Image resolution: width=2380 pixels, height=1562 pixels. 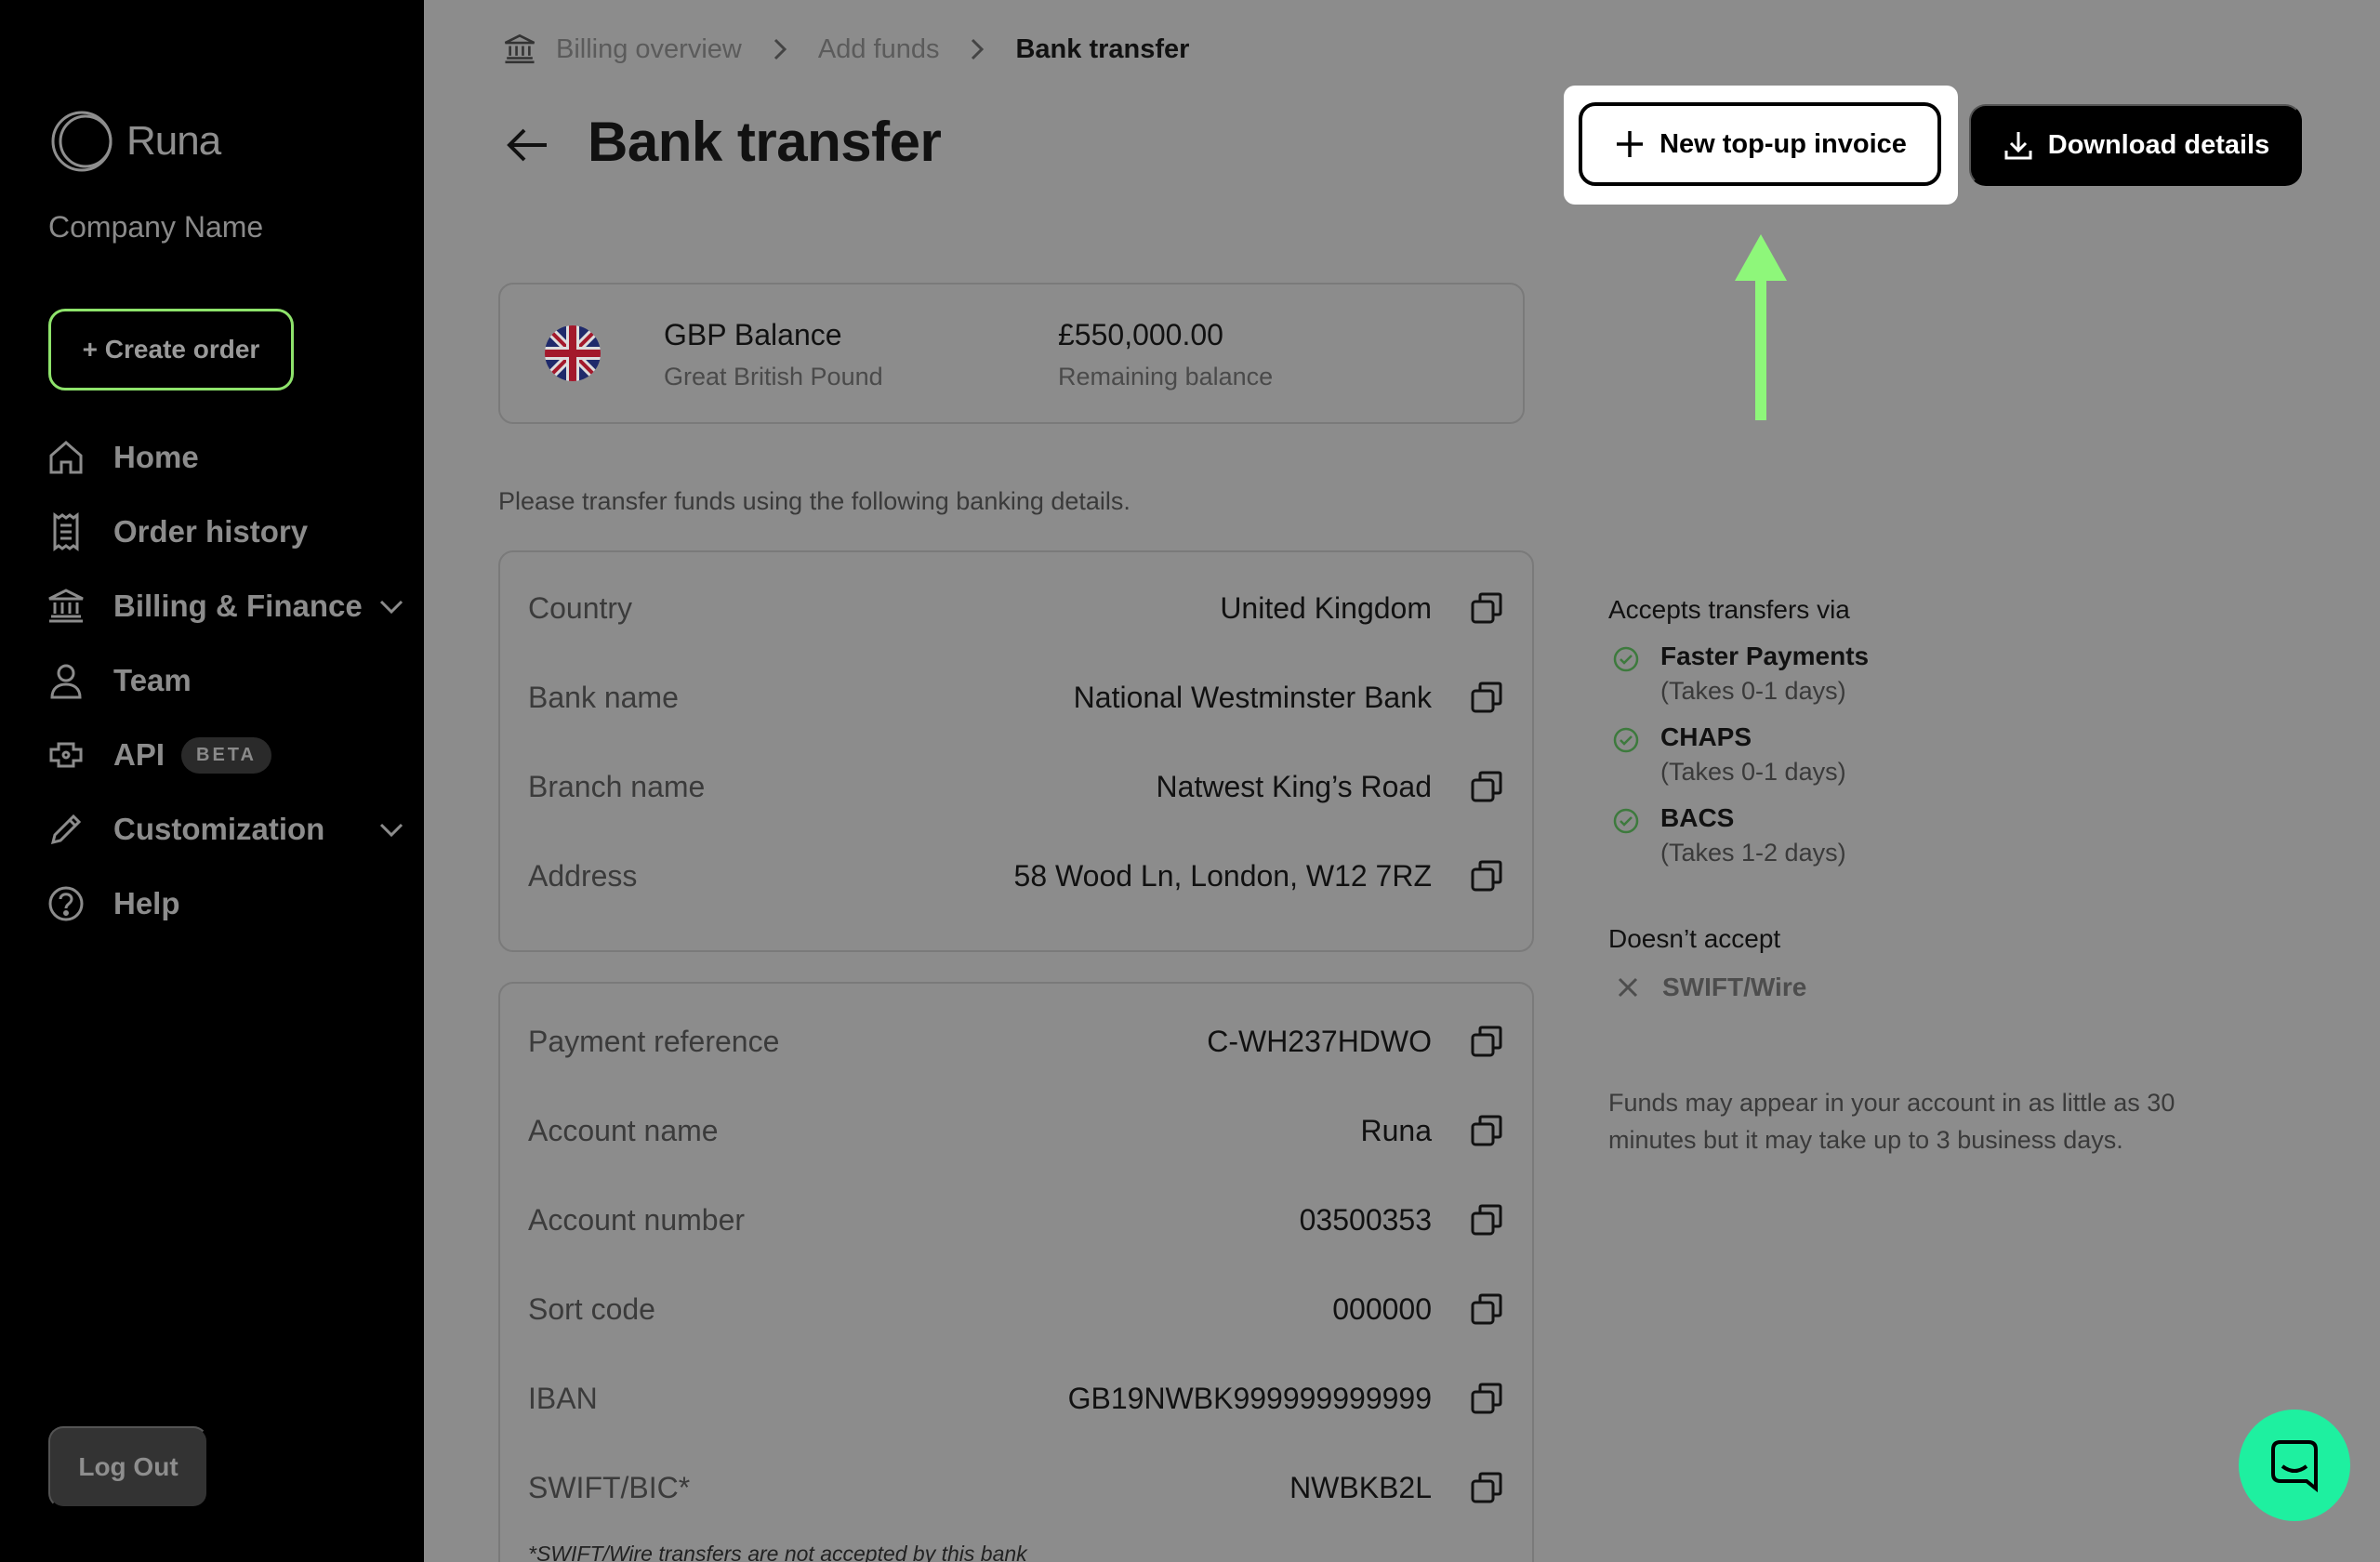 What do you see at coordinates (152, 680) in the screenshot?
I see `sidebar-item-label: Team` at bounding box center [152, 680].